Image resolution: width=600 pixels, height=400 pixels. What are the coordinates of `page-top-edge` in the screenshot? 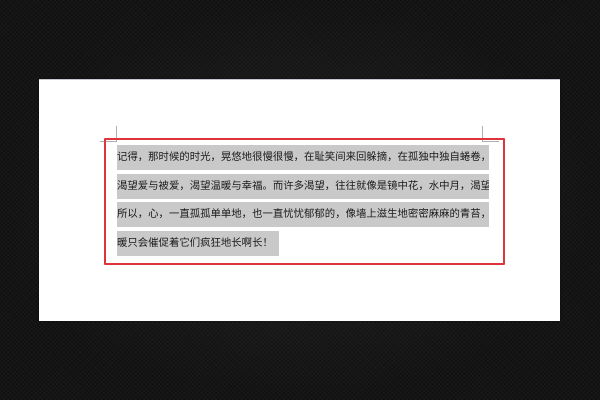 It's located at (299, 79).